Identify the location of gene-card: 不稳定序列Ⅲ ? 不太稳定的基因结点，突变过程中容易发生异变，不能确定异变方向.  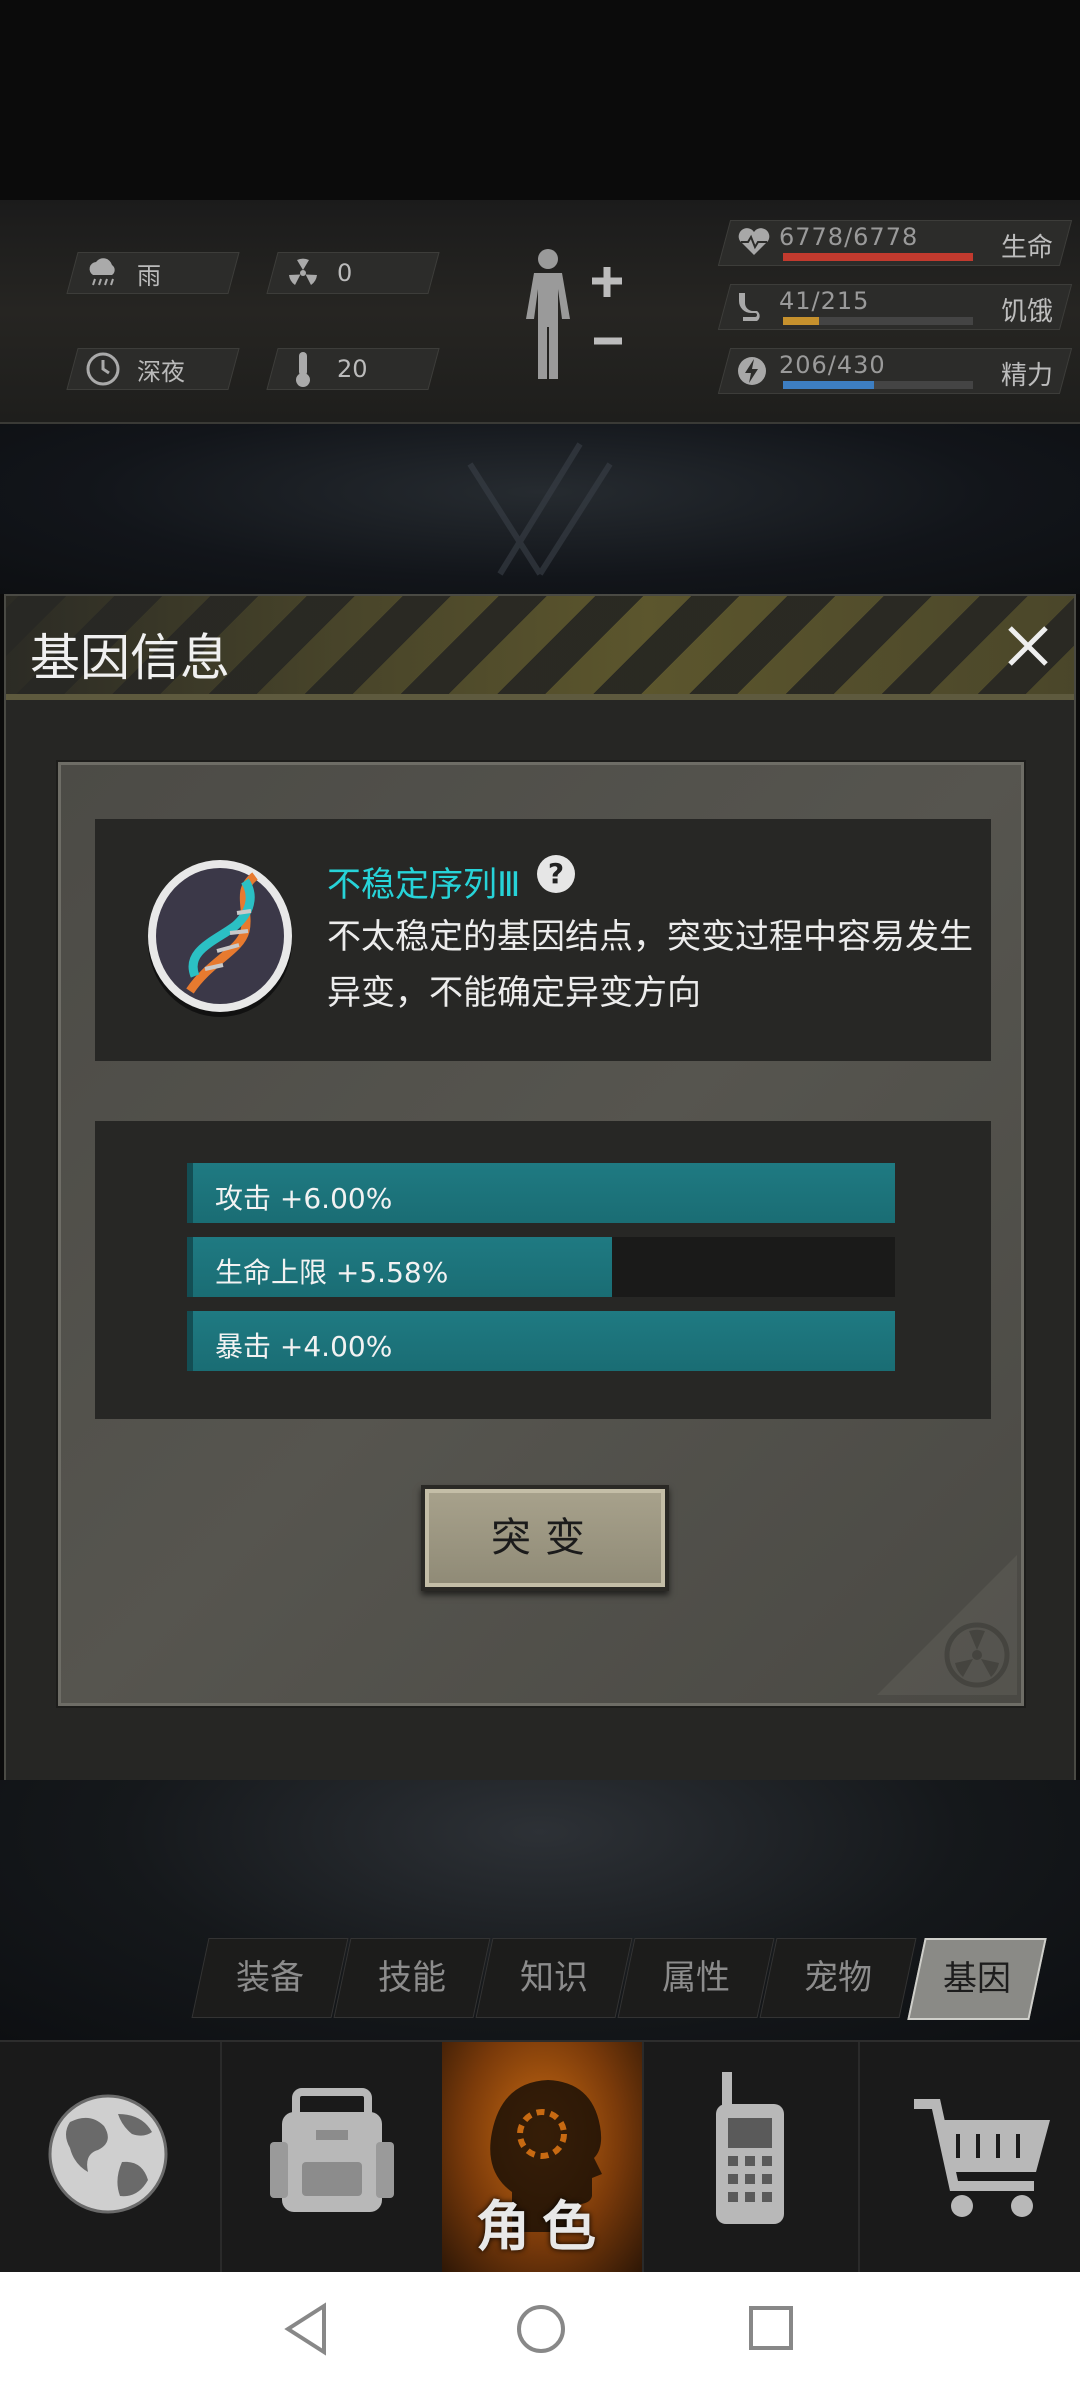
(543, 940).